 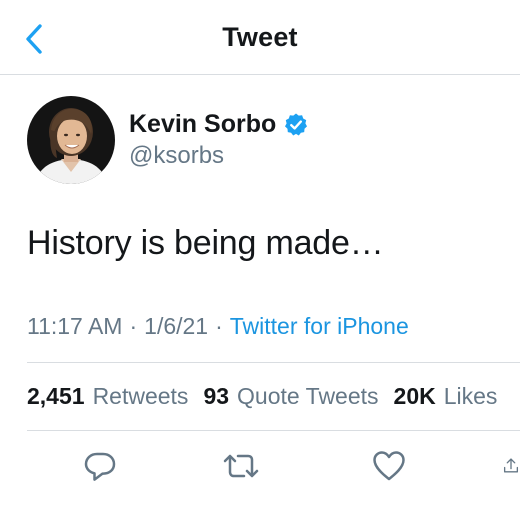 What do you see at coordinates (470, 396) in the screenshot?
I see `likes-label: Likes` at bounding box center [470, 396].